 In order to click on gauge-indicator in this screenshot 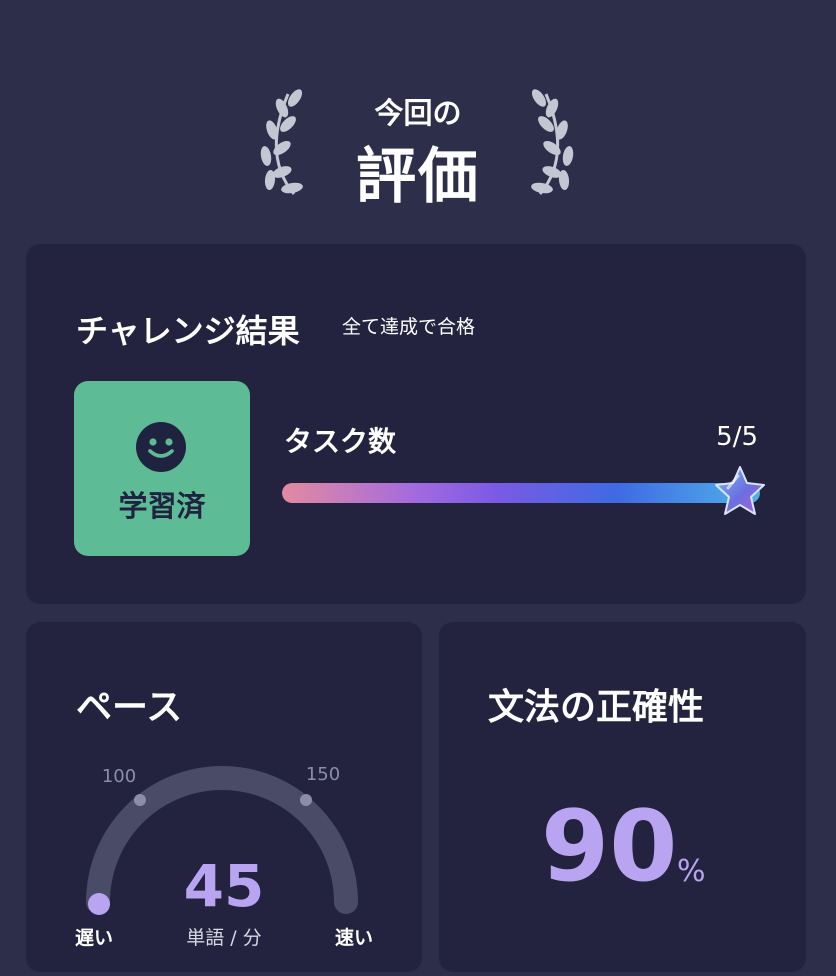, I will do `click(99, 904)`.